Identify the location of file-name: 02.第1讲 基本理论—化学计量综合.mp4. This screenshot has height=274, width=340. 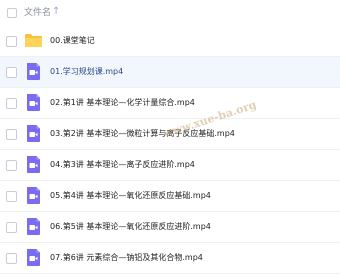
(122, 103).